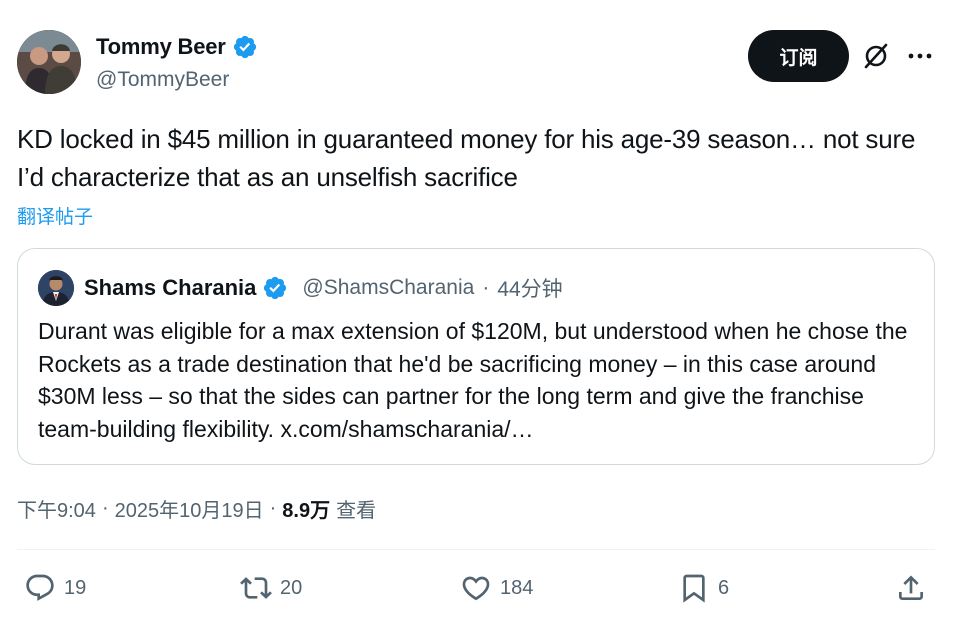  What do you see at coordinates (694, 588) in the screenshot?
I see `bookmark-icon` at bounding box center [694, 588].